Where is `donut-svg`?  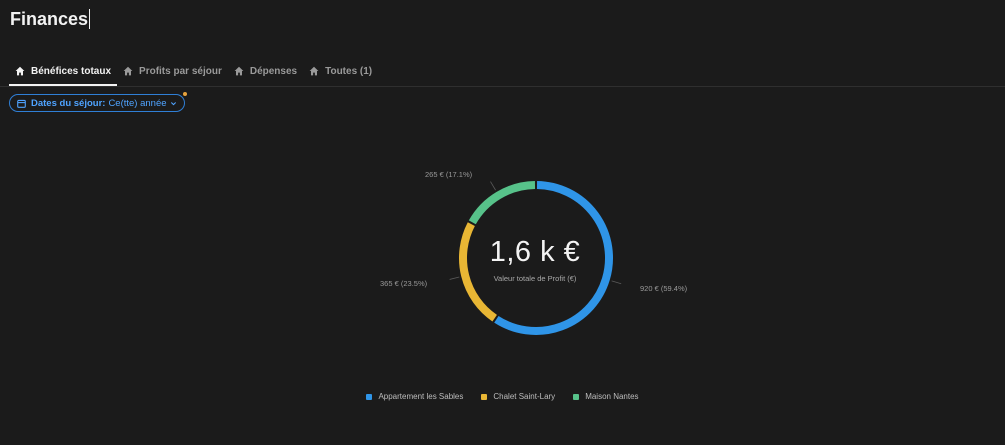
donut-svg is located at coordinates (535, 258).